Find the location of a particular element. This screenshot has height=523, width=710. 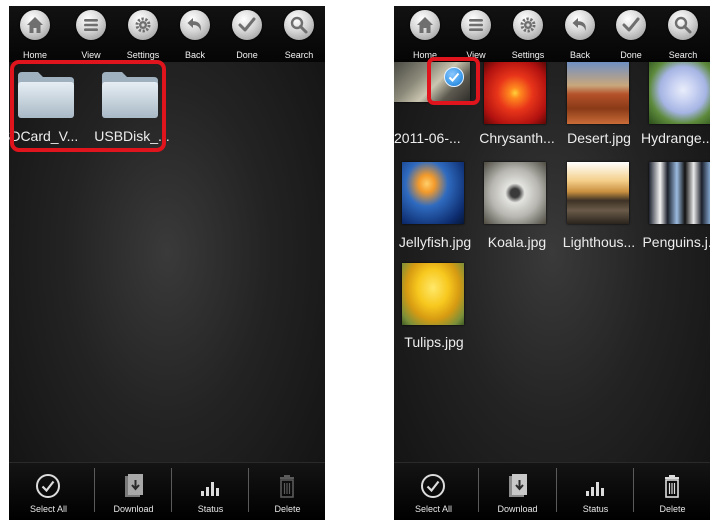

home-label: Home is located at coordinates (34, 55).